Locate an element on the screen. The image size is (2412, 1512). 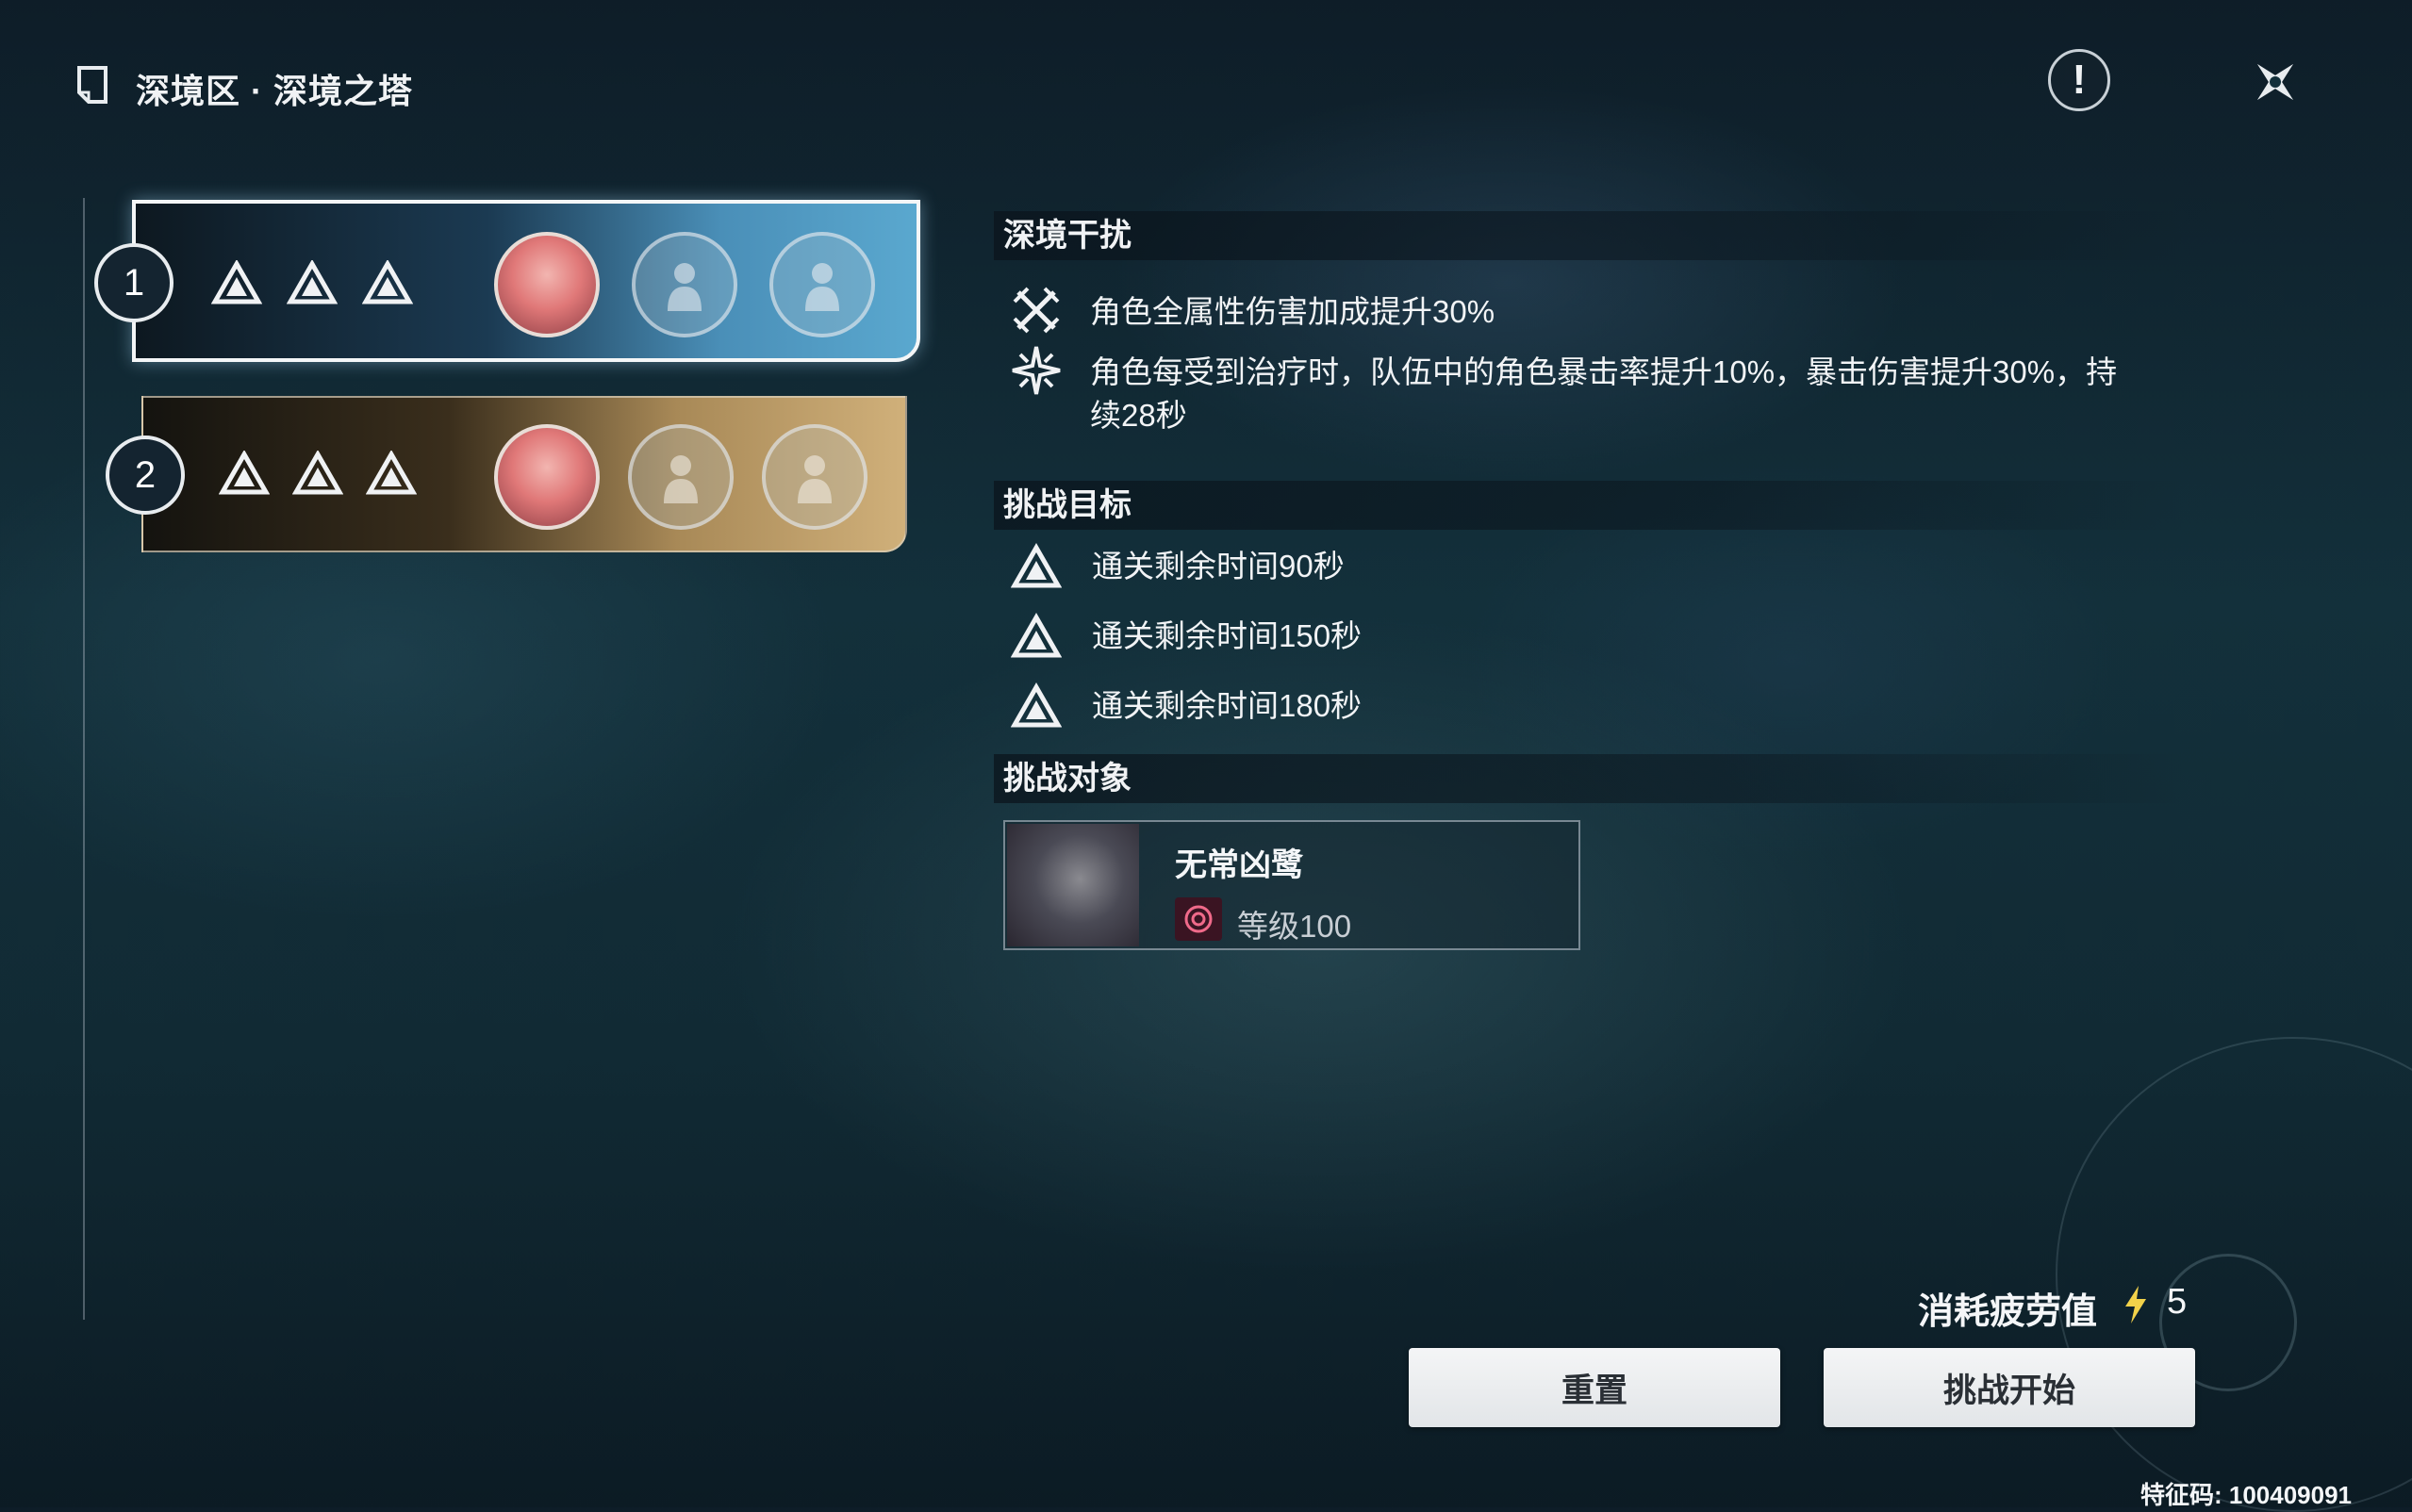
interference-text-2-line2: 续28秒 is located at coordinates (1138, 416).